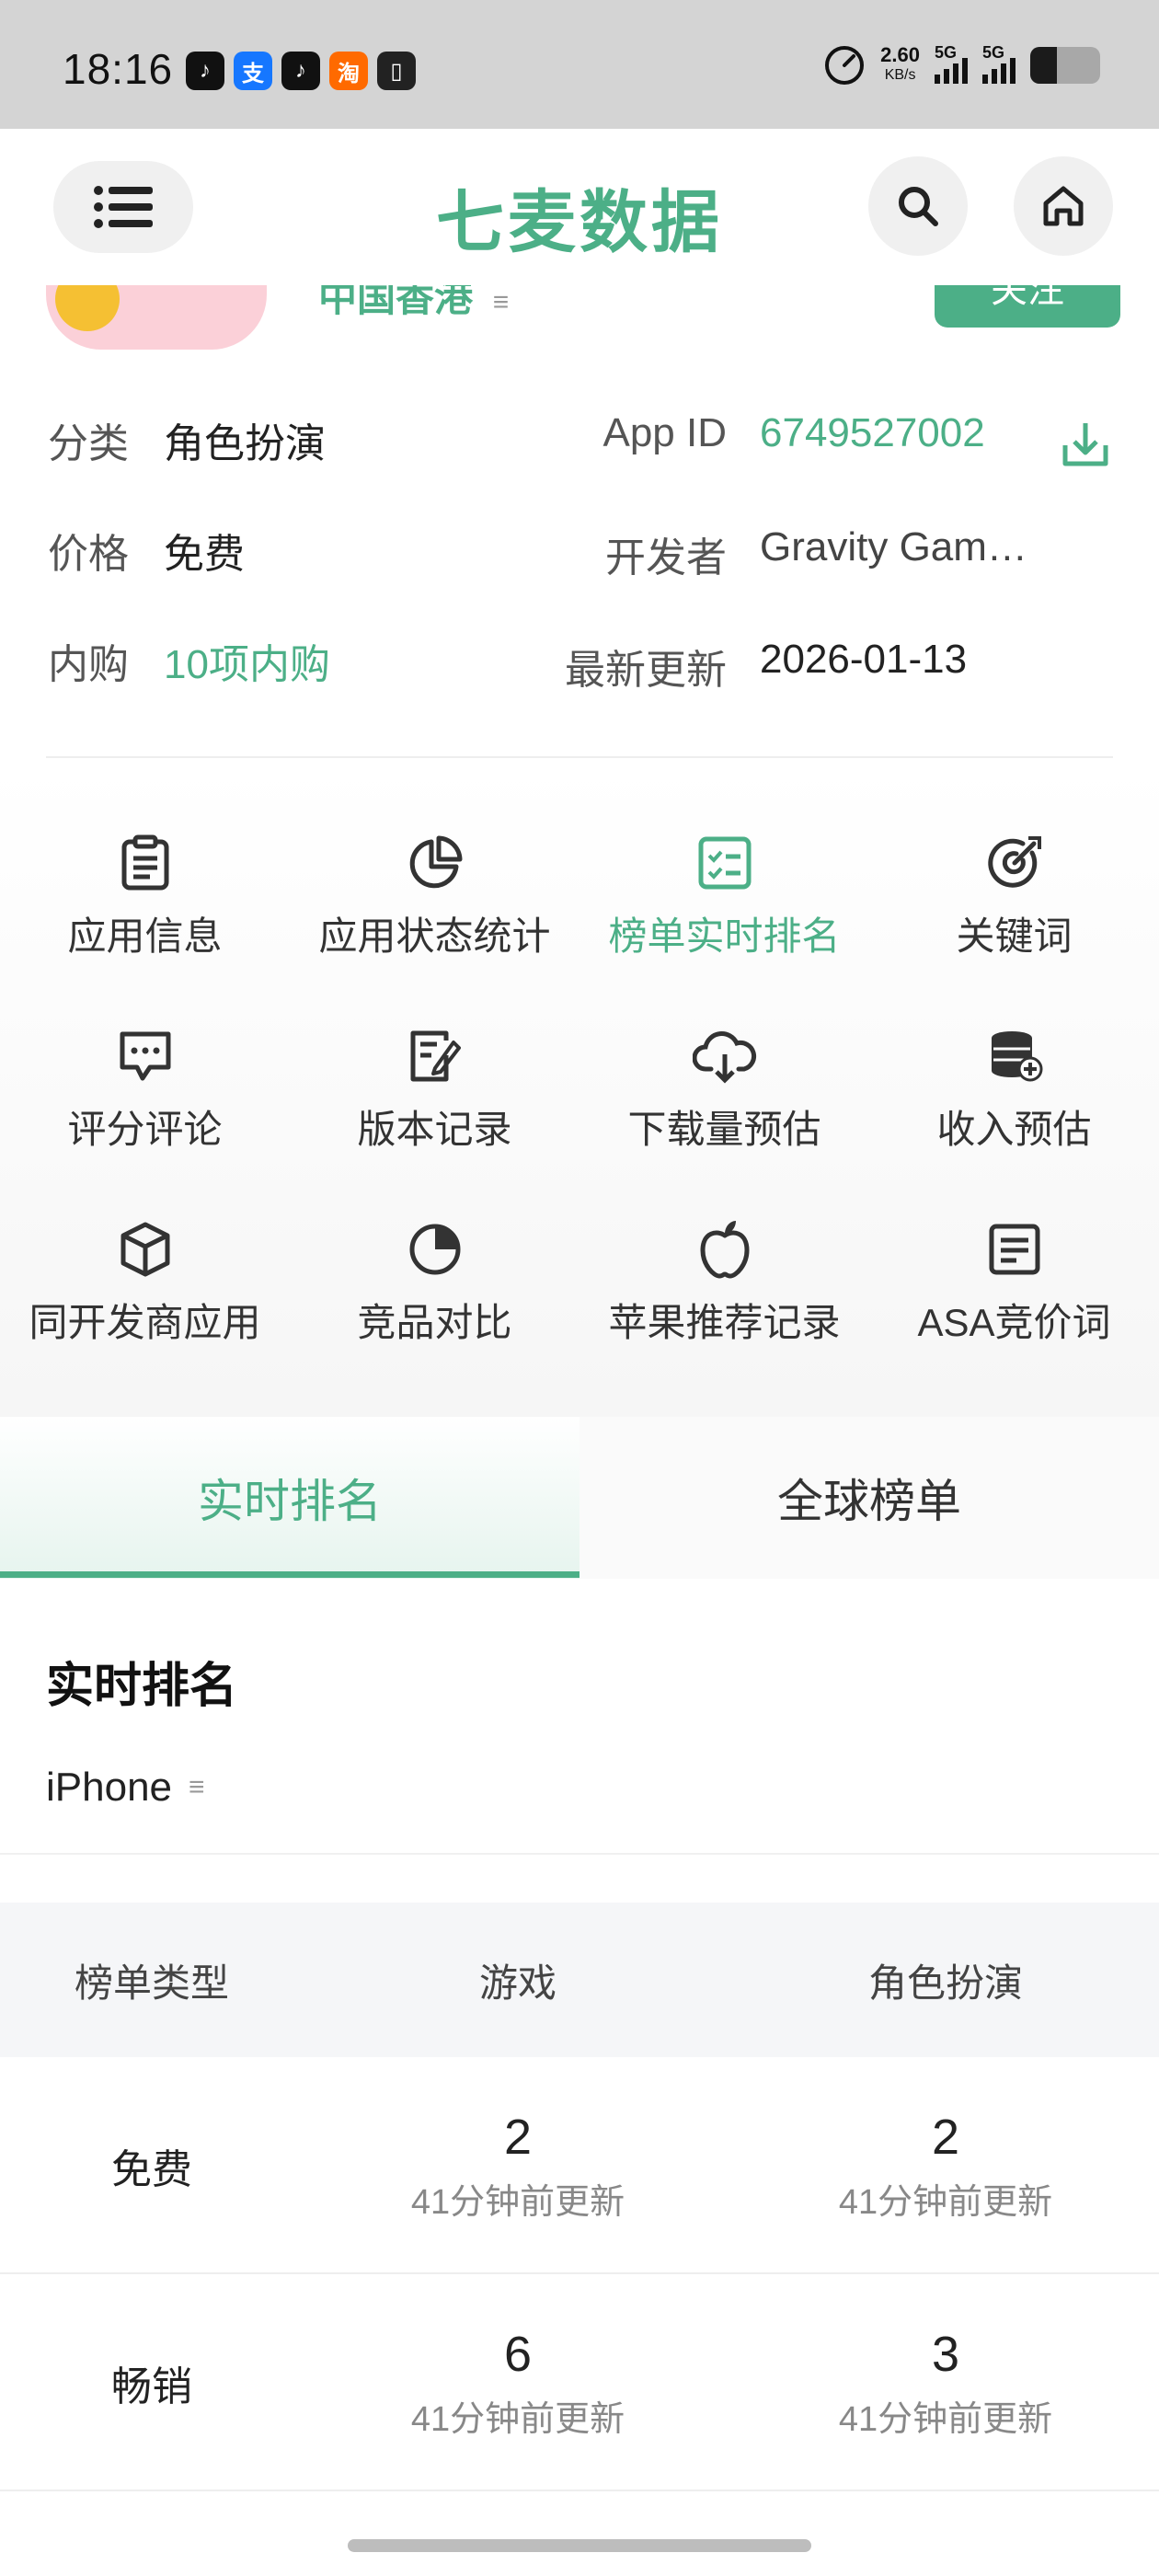 The image size is (1159, 2576). Describe the element at coordinates (151, 2169) in the screenshot. I see `chart-type-label: 免费` at that location.